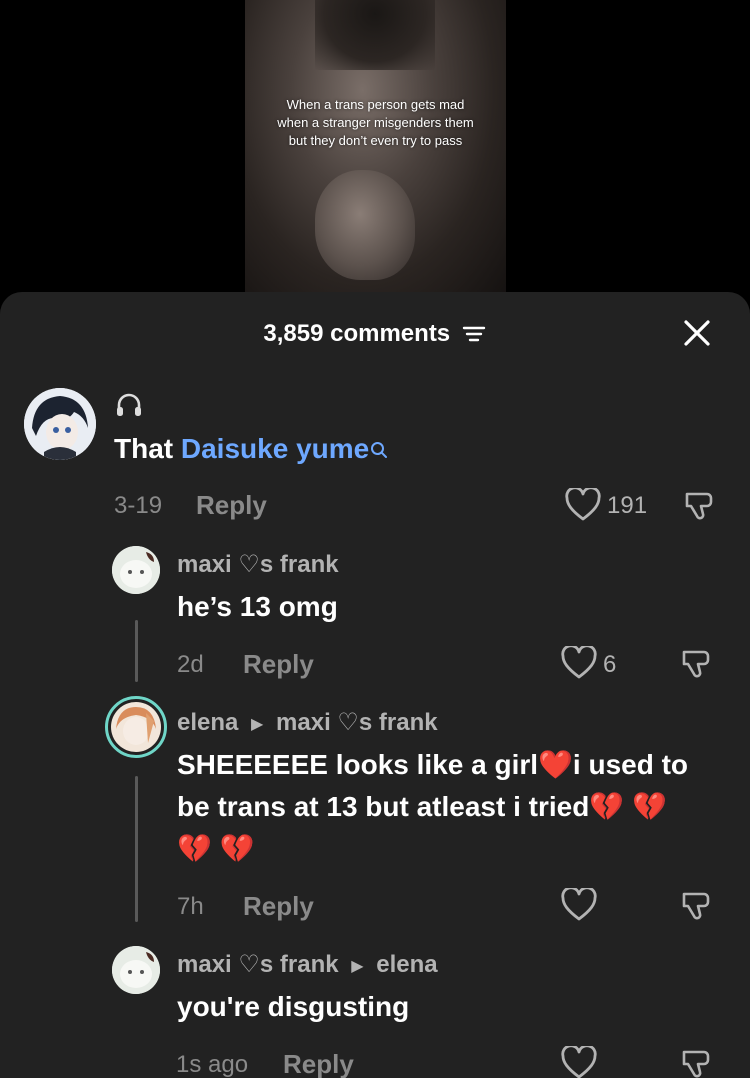 The height and width of the screenshot is (1078, 750). What do you see at coordinates (208, 722) in the screenshot?
I see `commenter-name-text: elena` at bounding box center [208, 722].